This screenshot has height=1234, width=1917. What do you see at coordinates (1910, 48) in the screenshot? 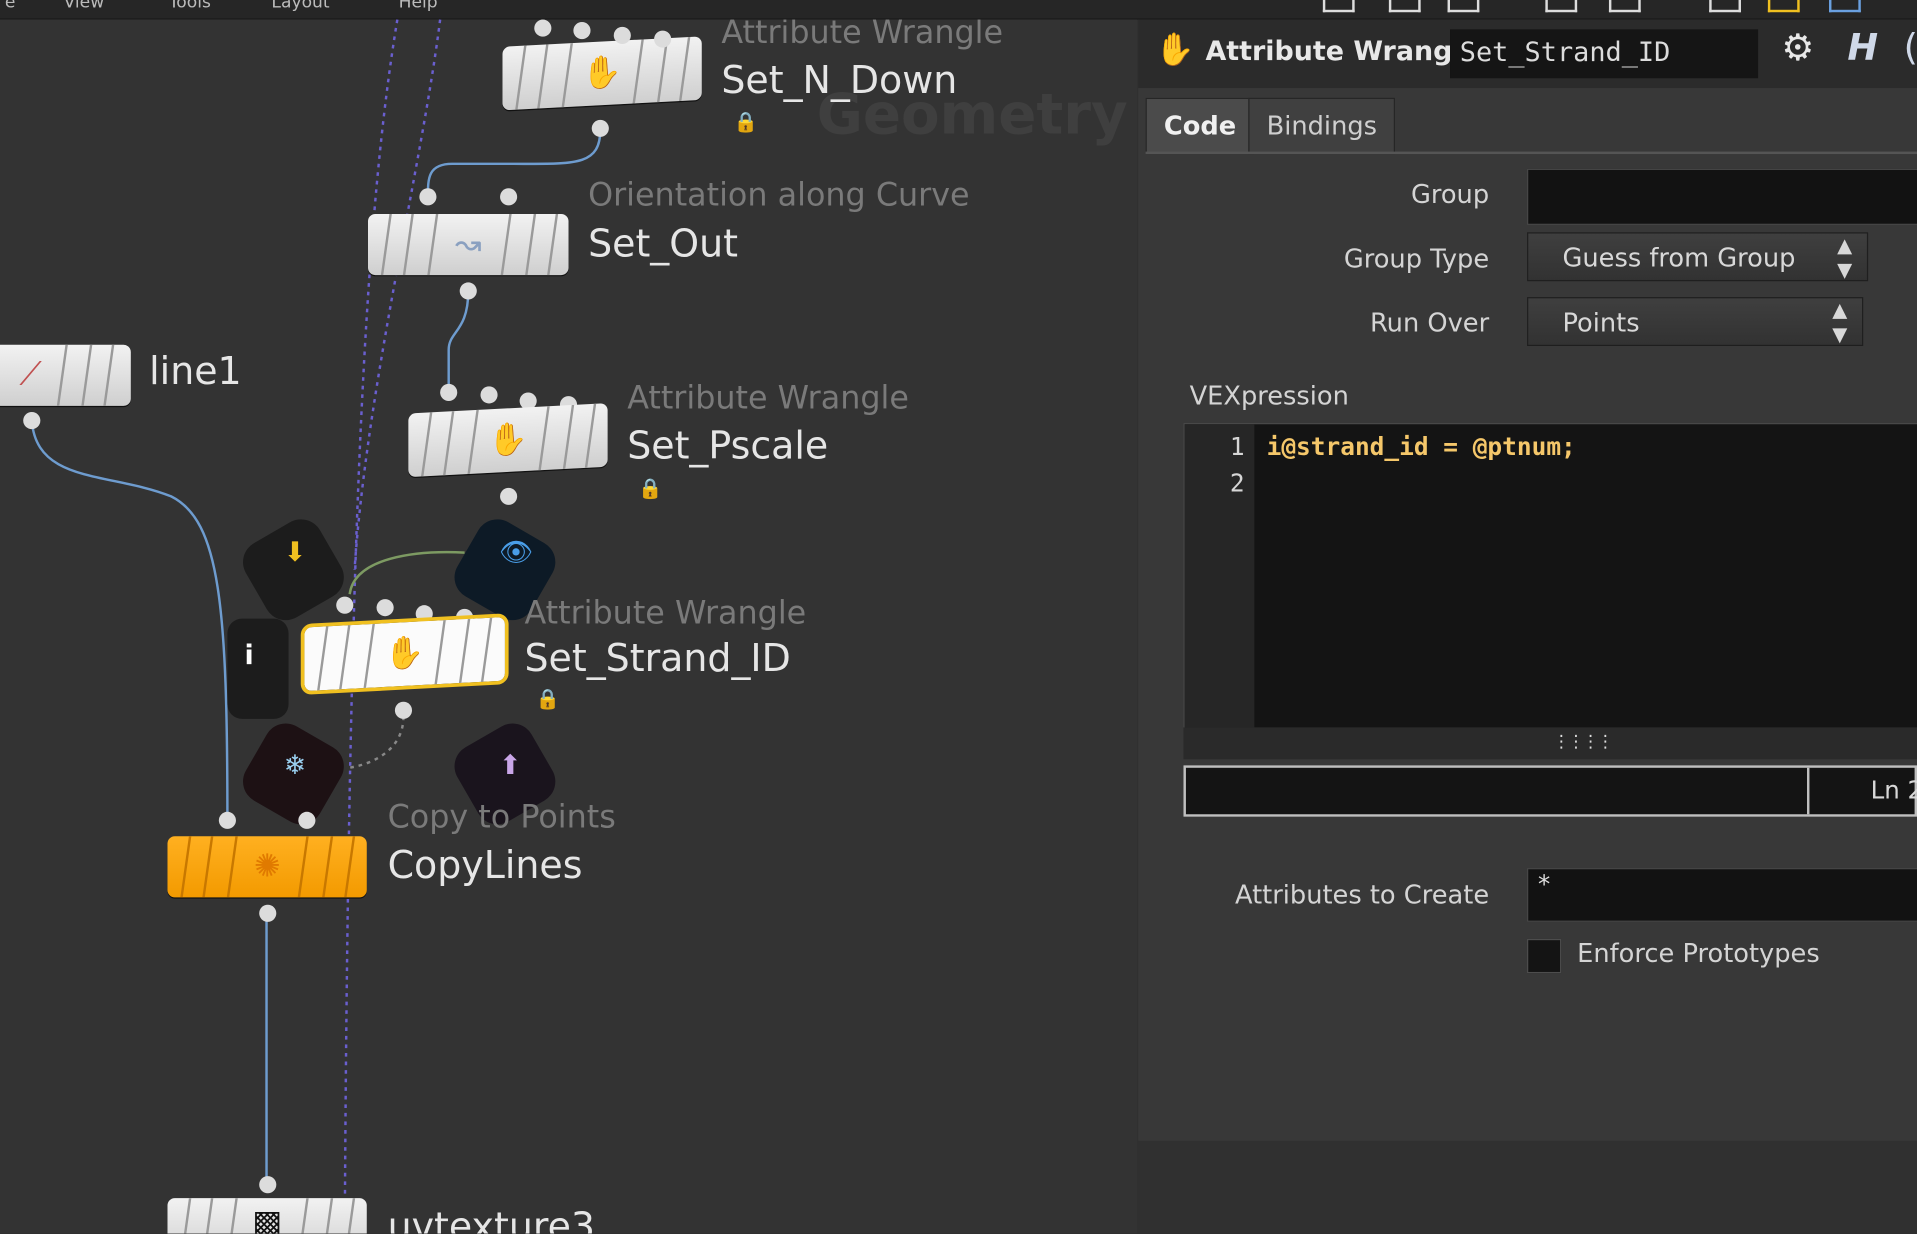
I see `info-icon: (` at bounding box center [1910, 48].